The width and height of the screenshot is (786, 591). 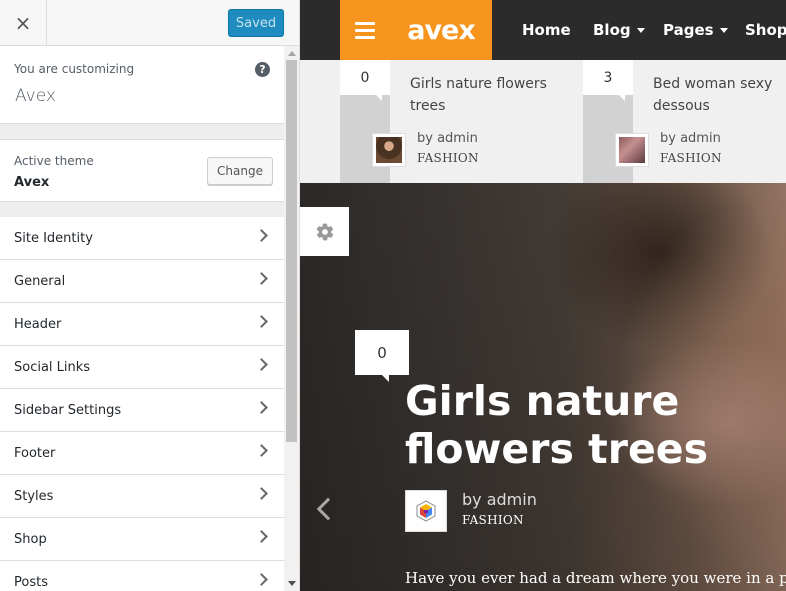 I want to click on post-title-line: Bed woman sexy, so click(x=713, y=84).